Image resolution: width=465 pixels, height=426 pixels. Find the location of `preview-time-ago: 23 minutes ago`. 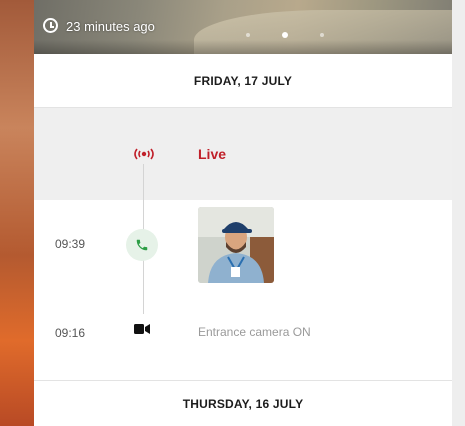

preview-time-ago: 23 minutes ago is located at coordinates (110, 26).